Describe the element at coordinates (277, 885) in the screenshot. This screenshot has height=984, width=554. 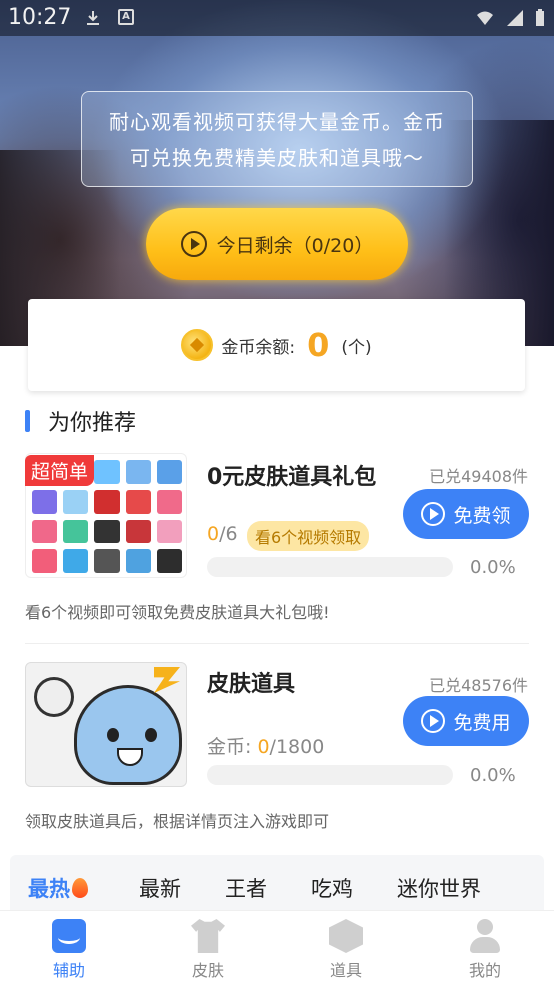
I see `category-tabs: 最热 最新 王者 吃鸡 迷你世界` at that location.